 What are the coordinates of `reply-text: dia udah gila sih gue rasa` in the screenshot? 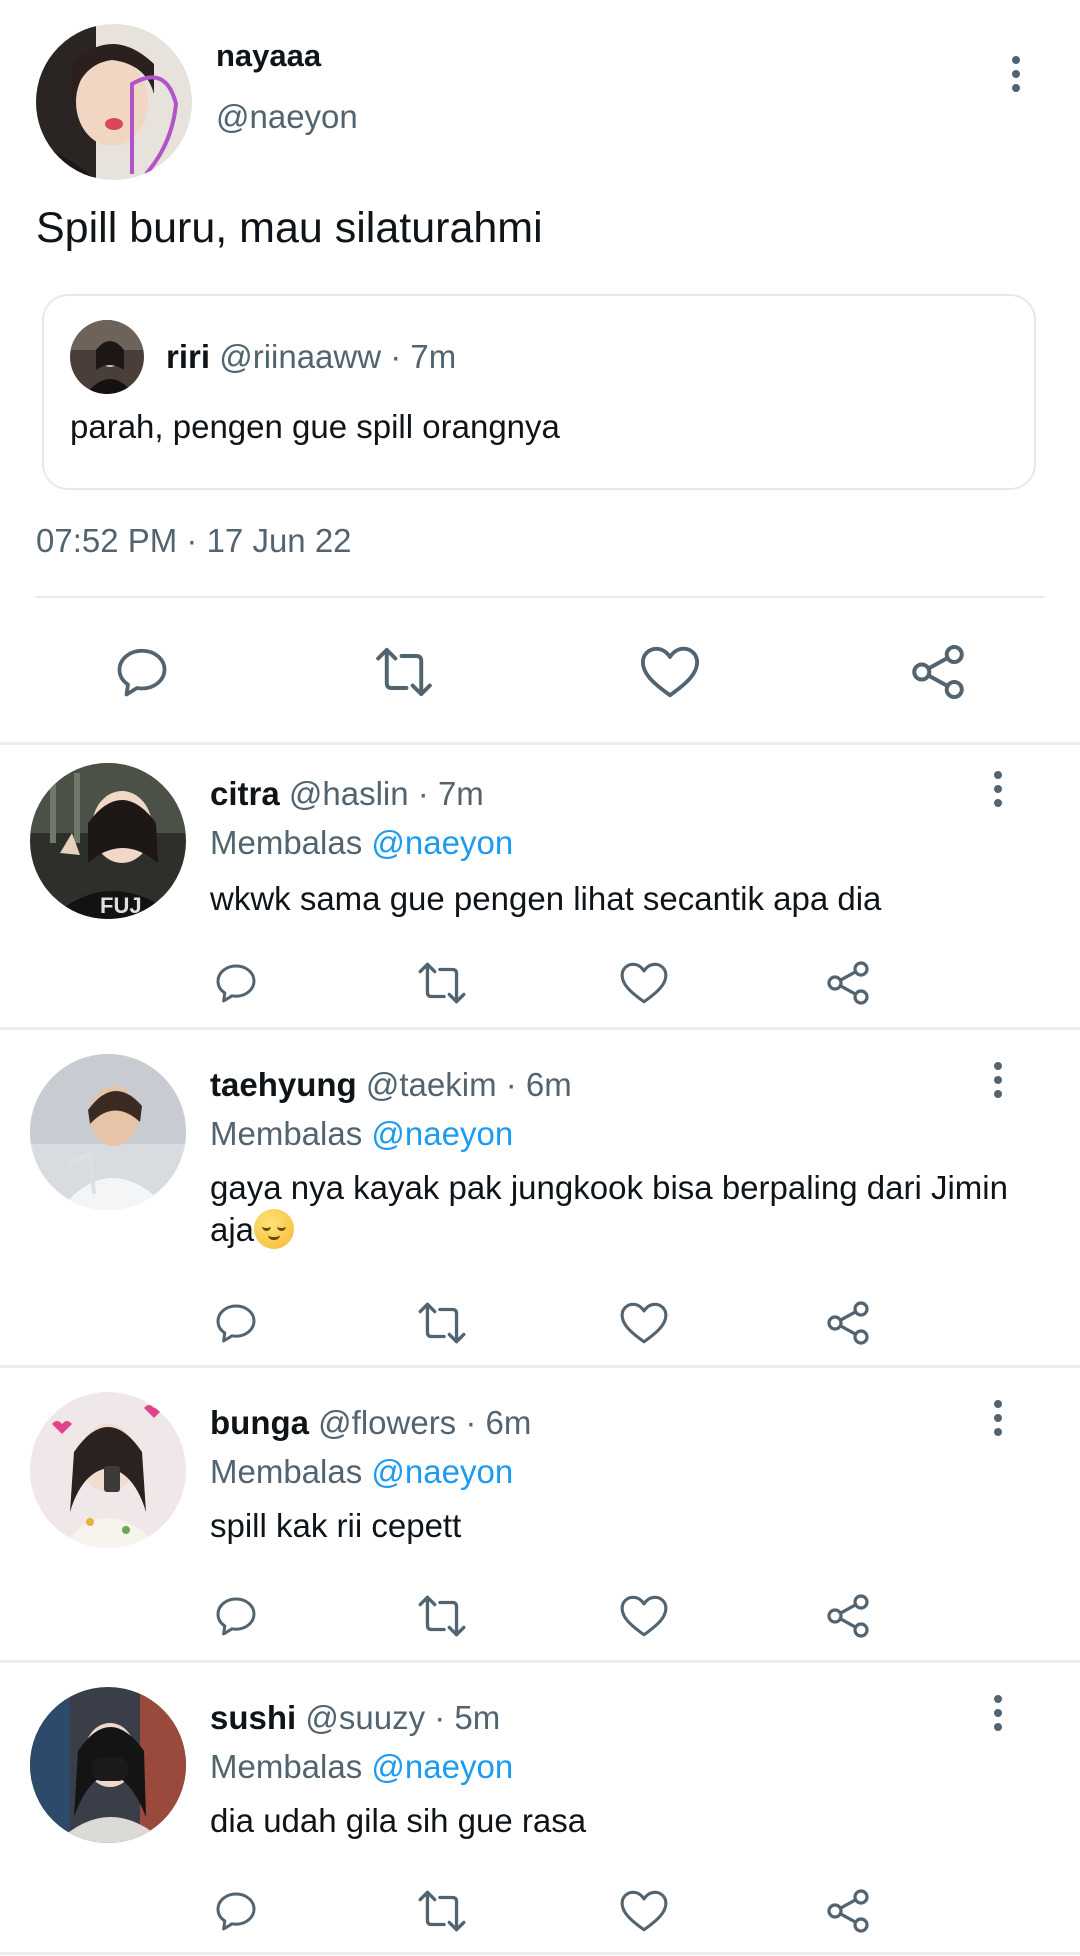 It's located at (398, 1820).